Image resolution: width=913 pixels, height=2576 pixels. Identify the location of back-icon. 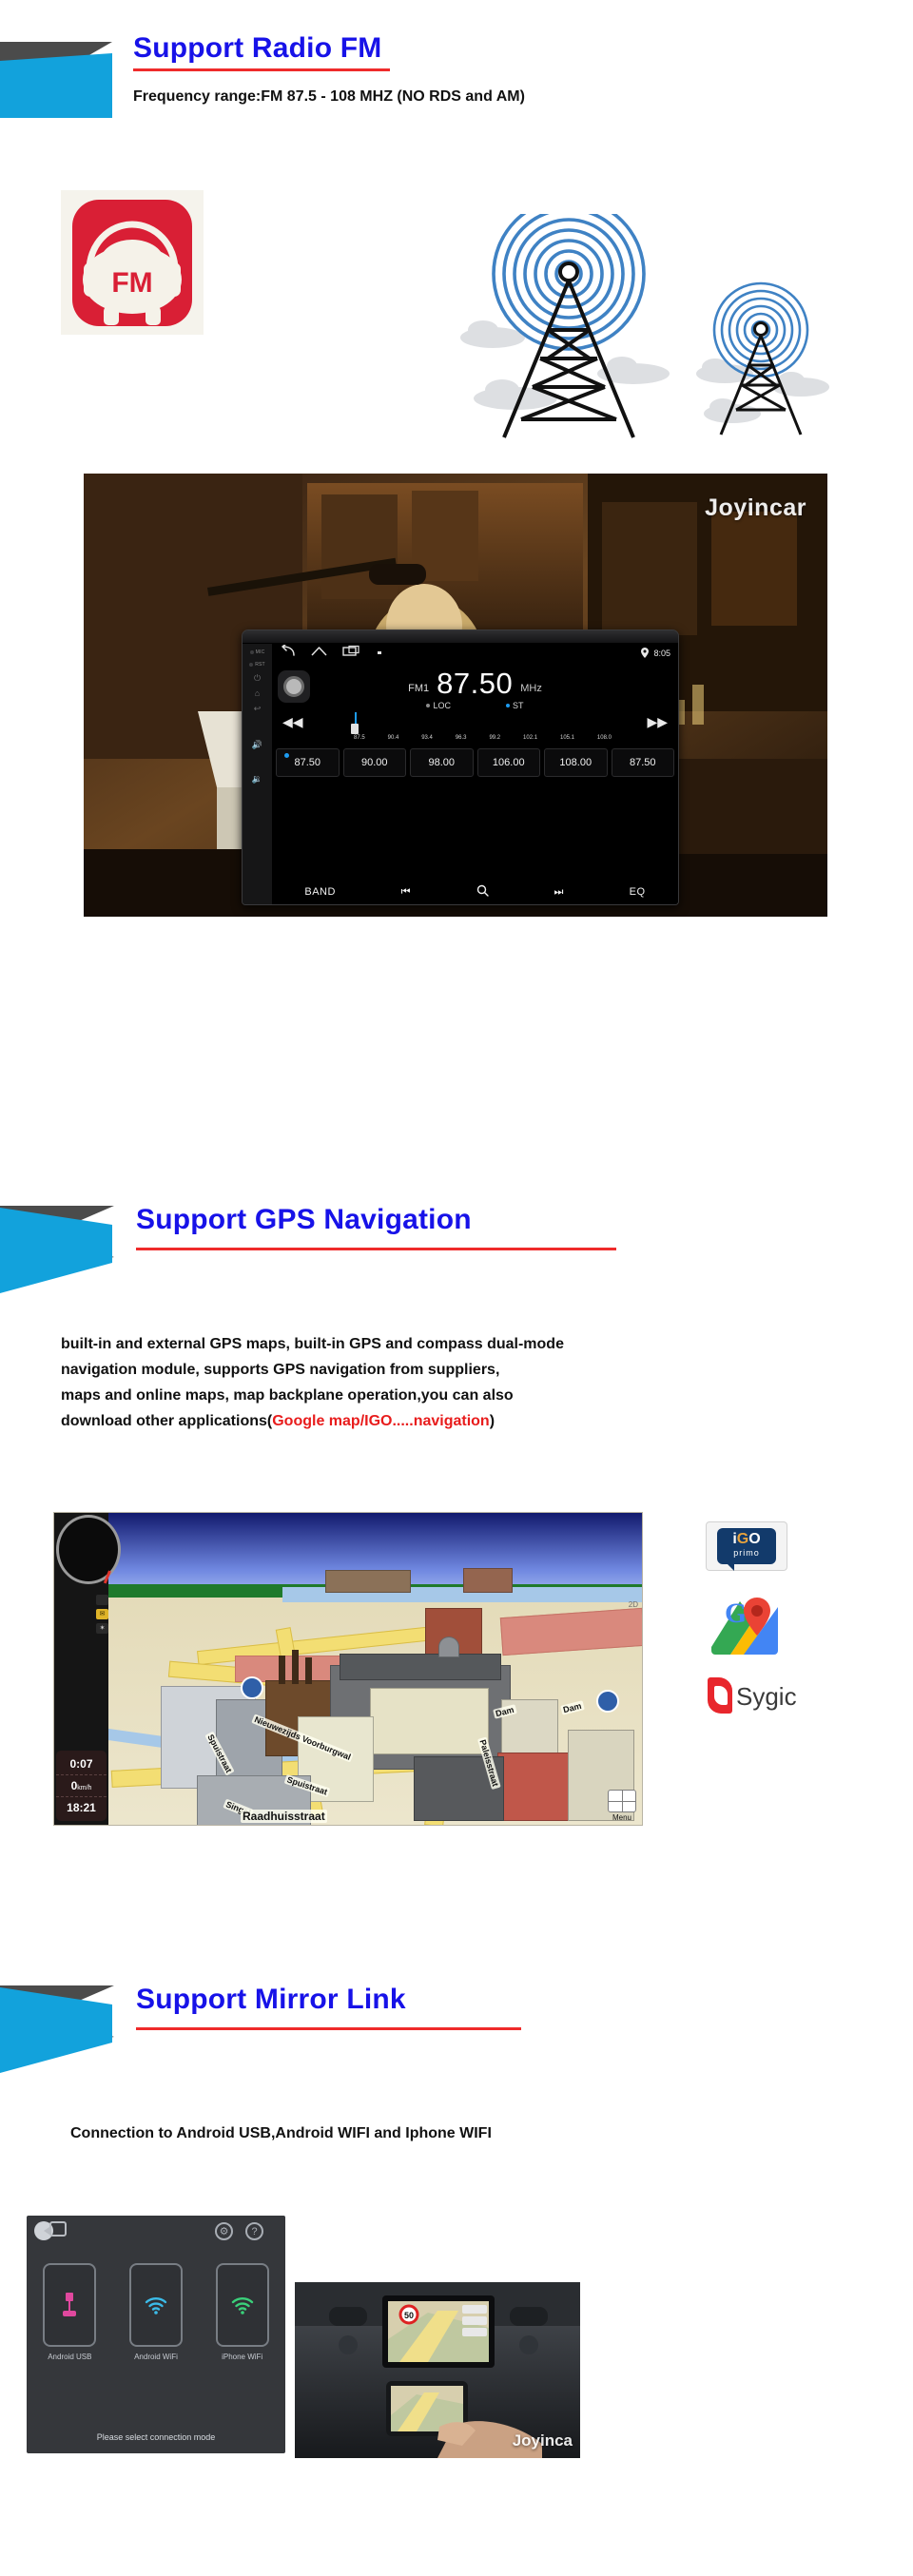
(56, 2229).